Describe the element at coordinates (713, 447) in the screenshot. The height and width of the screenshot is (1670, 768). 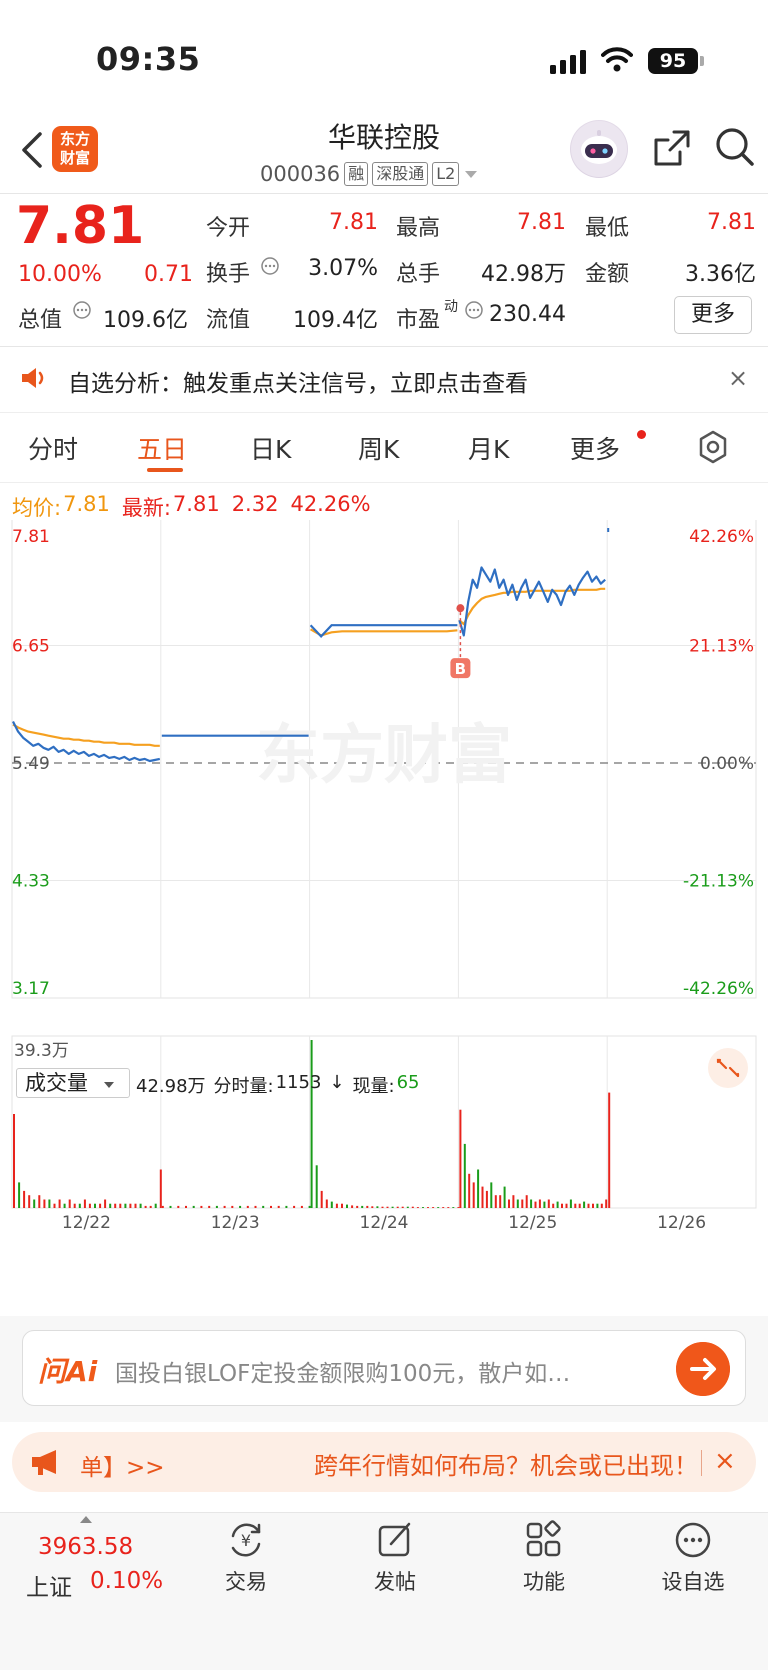
I see `chart-settings-icon` at that location.